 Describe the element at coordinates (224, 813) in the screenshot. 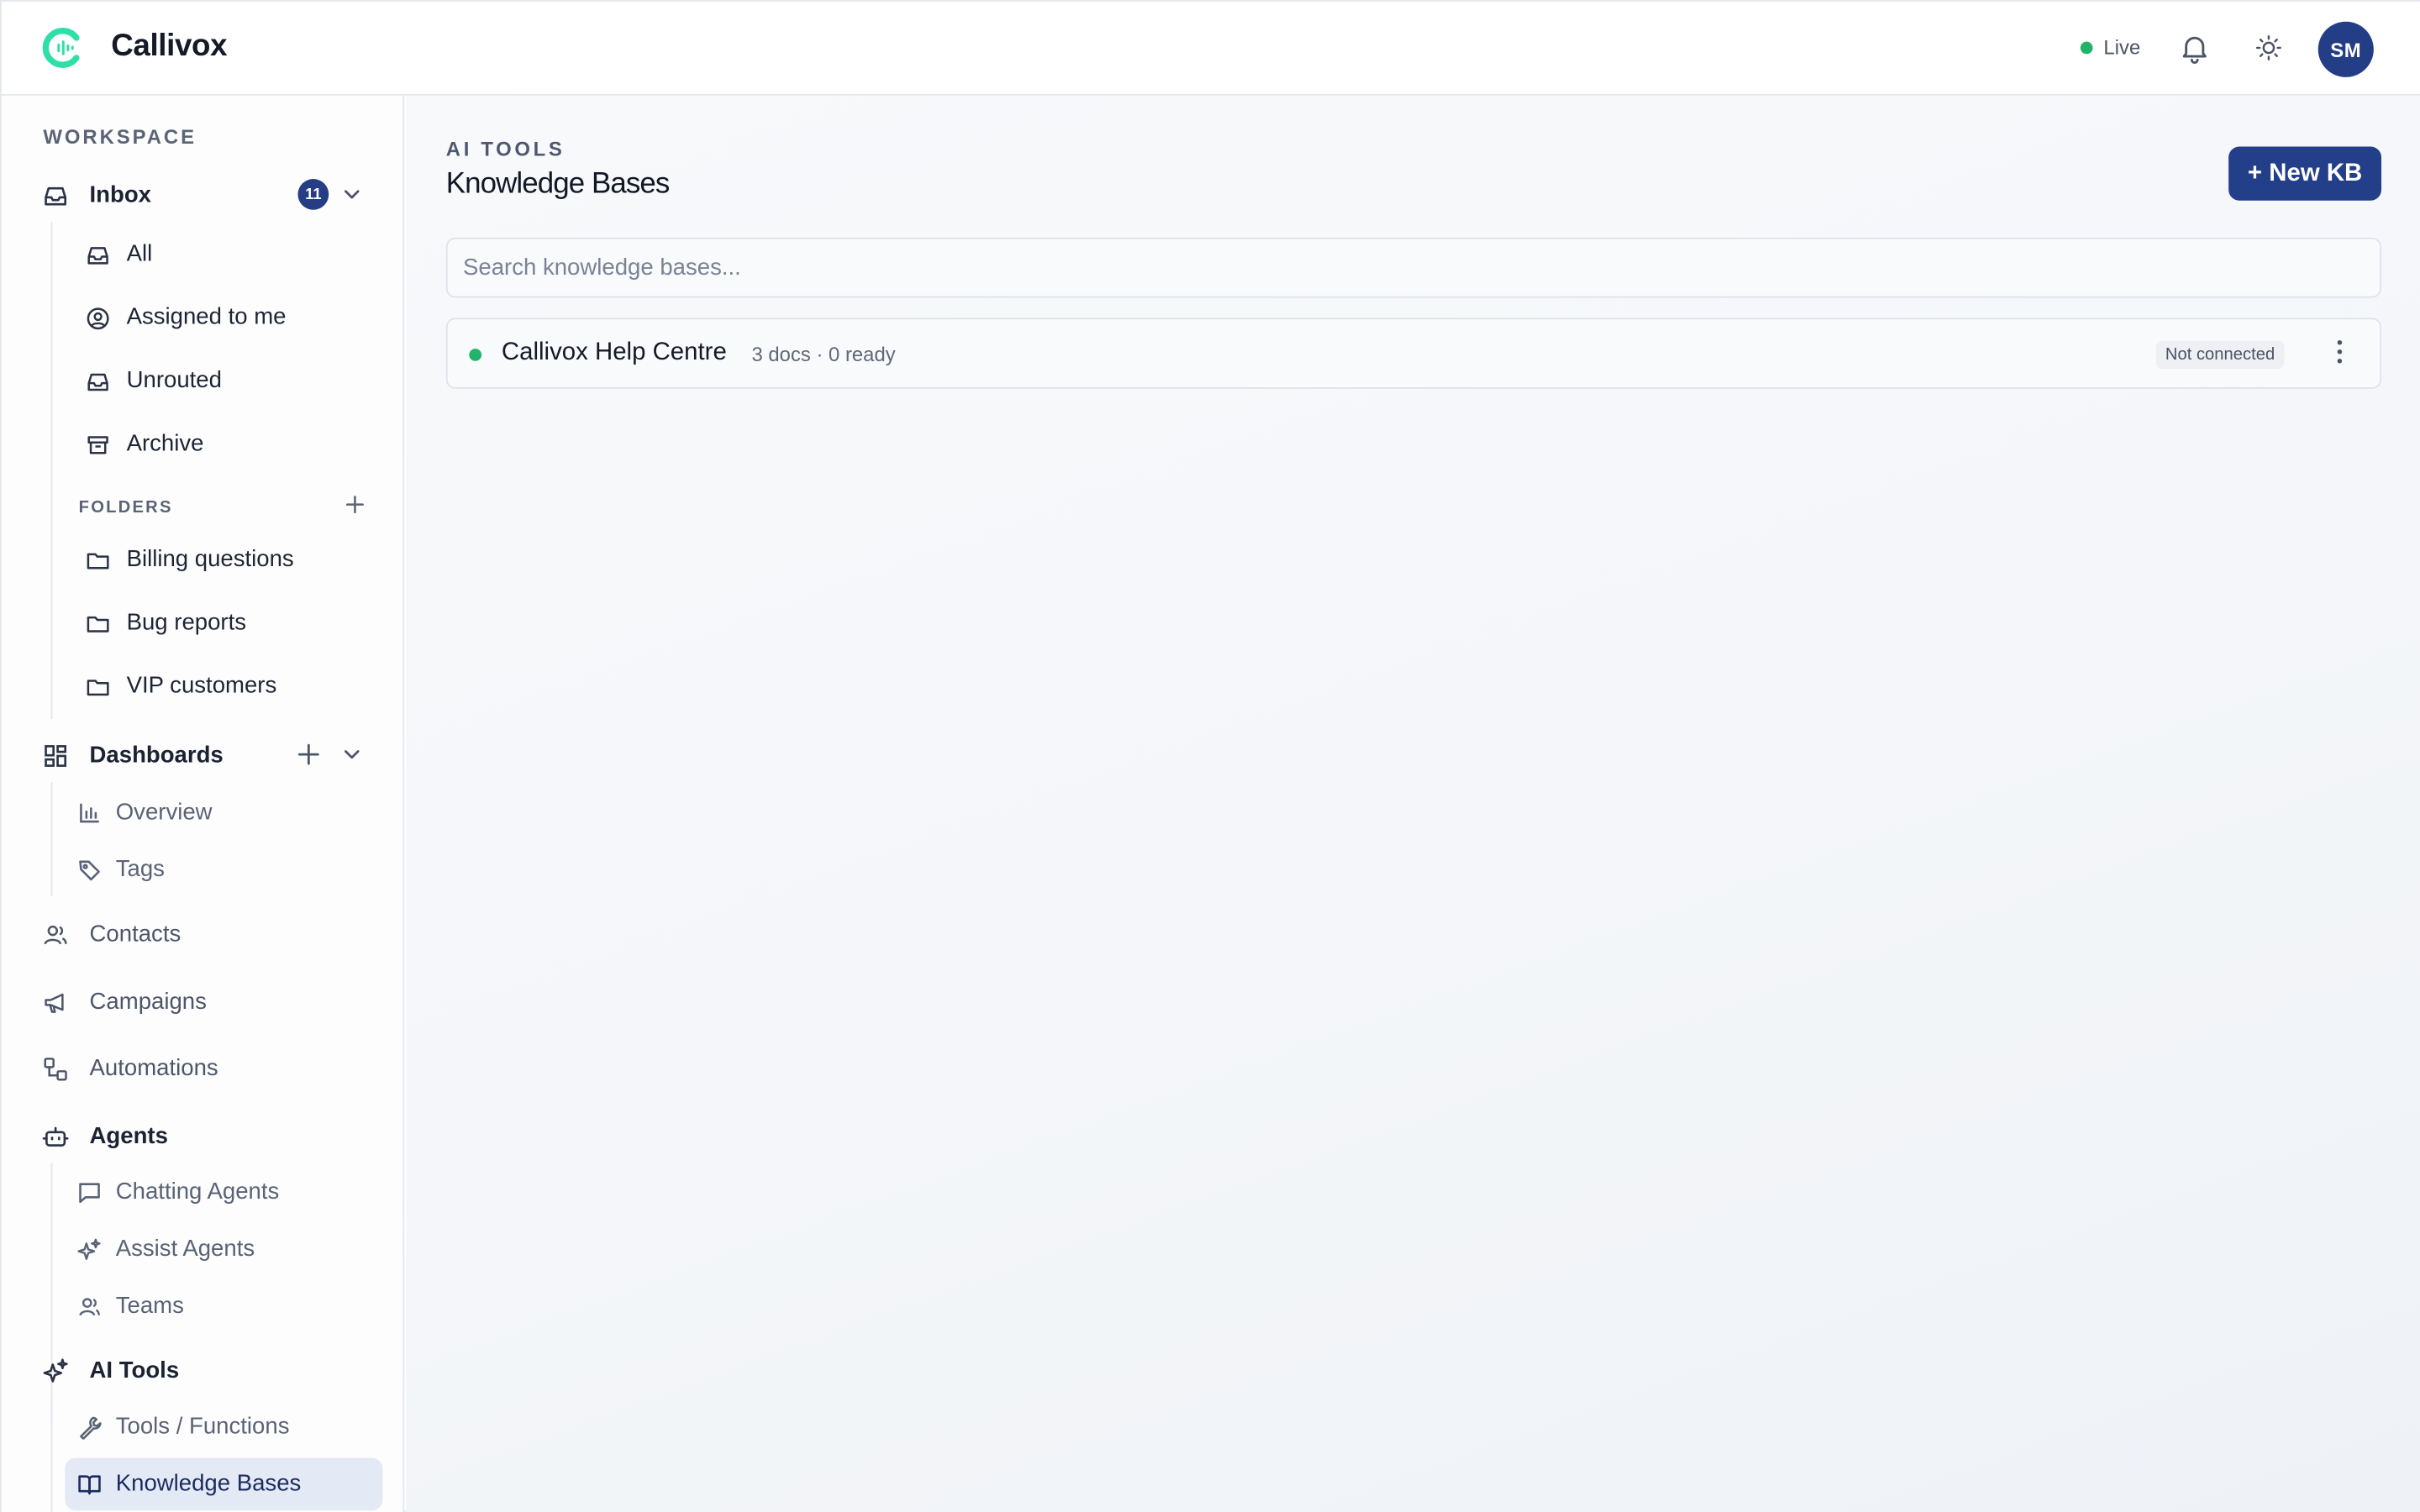

I see `sidebar-item-overview: Overview` at that location.